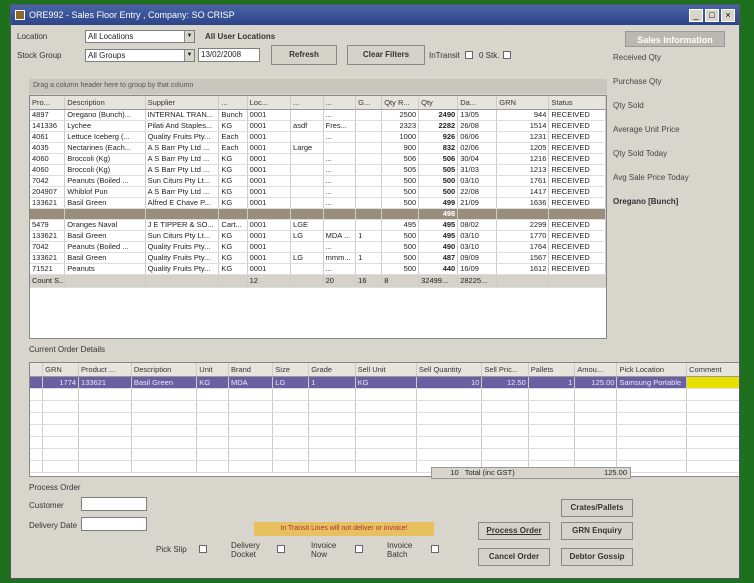  What do you see at coordinates (114, 504) in the screenshot?
I see `customer-field` at bounding box center [114, 504].